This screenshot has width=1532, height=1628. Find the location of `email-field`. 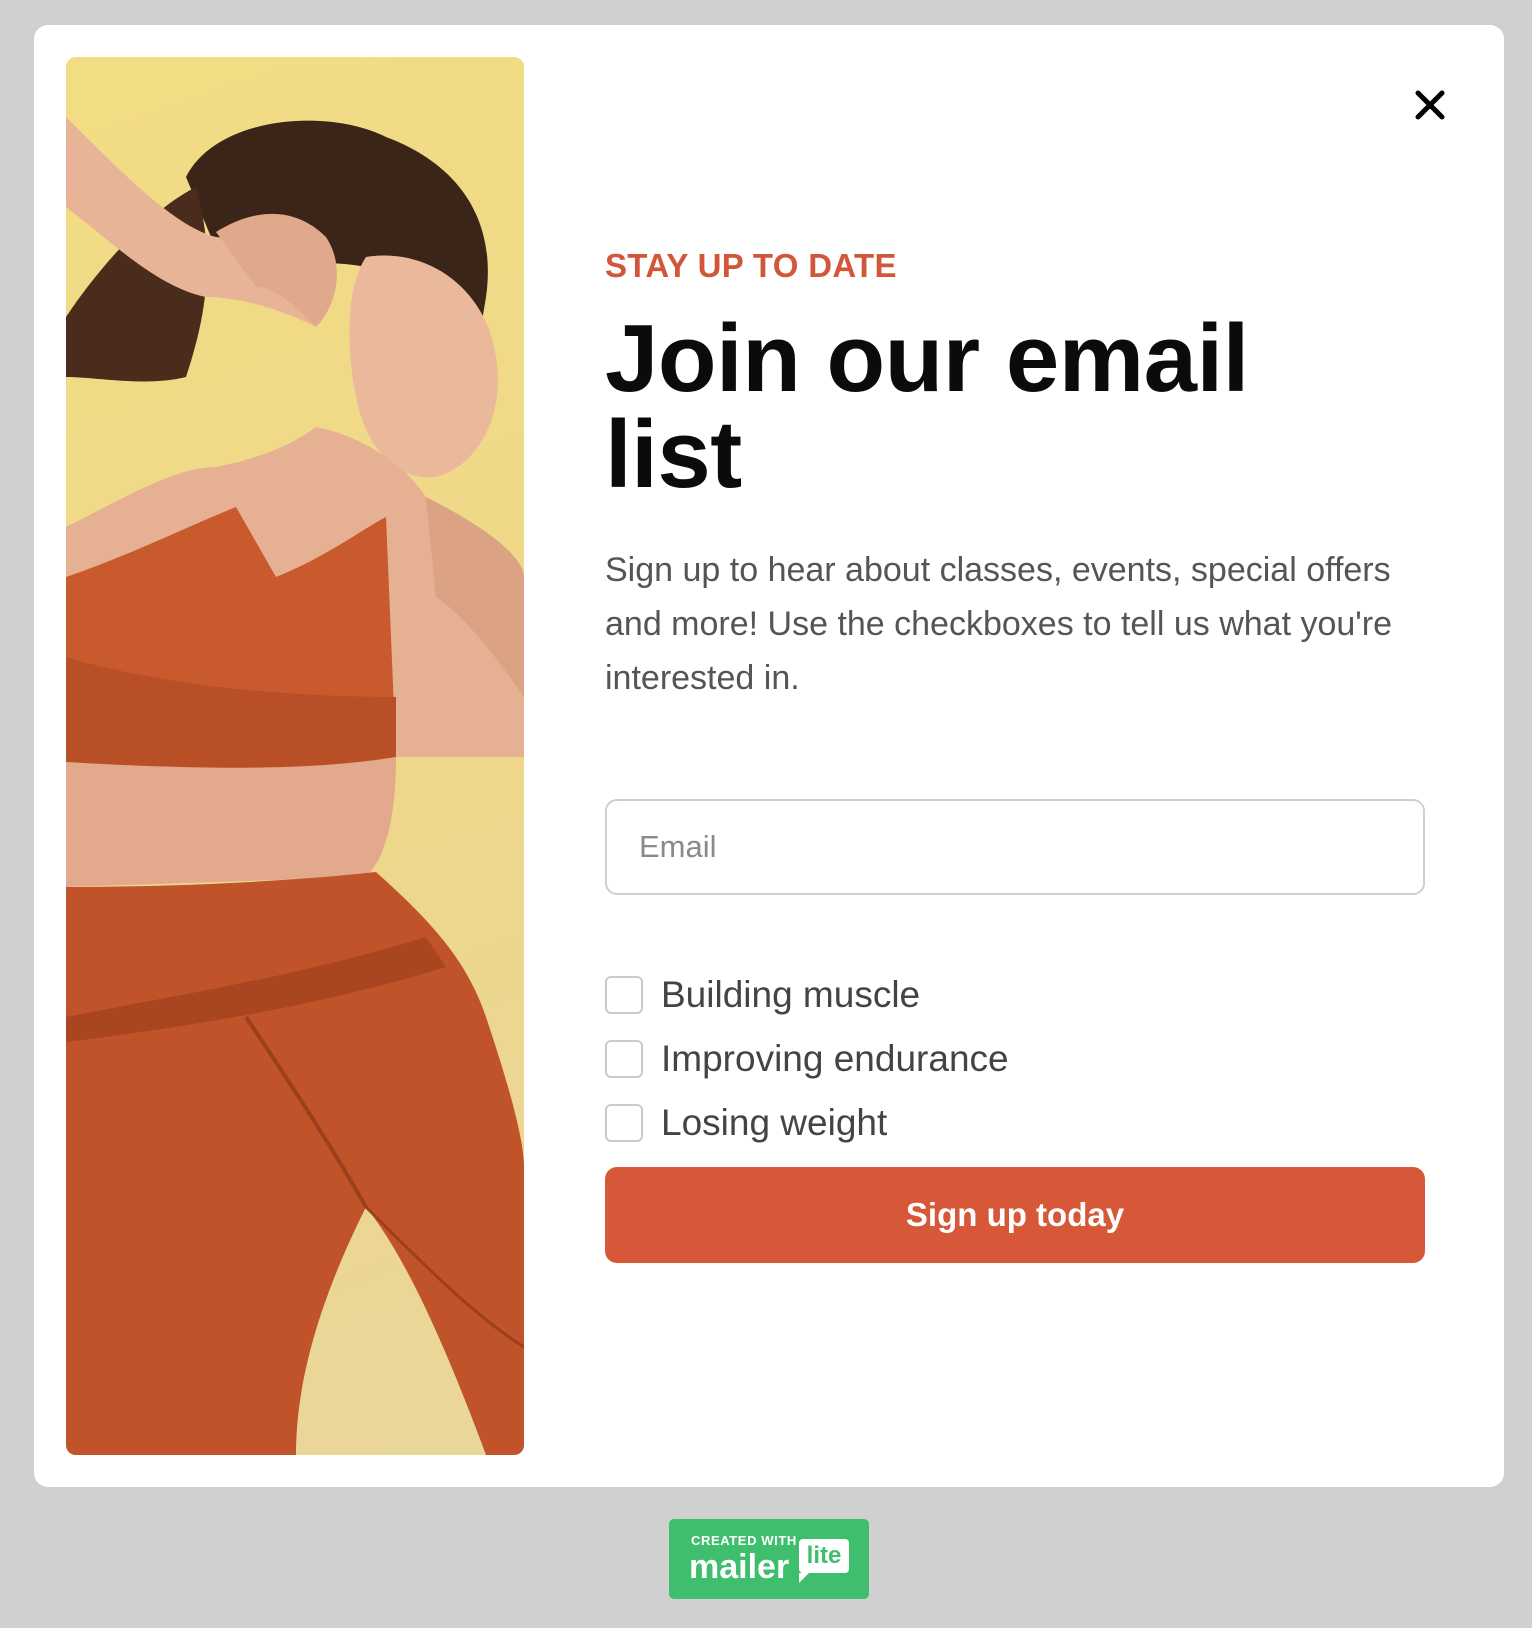

email-field is located at coordinates (1015, 847).